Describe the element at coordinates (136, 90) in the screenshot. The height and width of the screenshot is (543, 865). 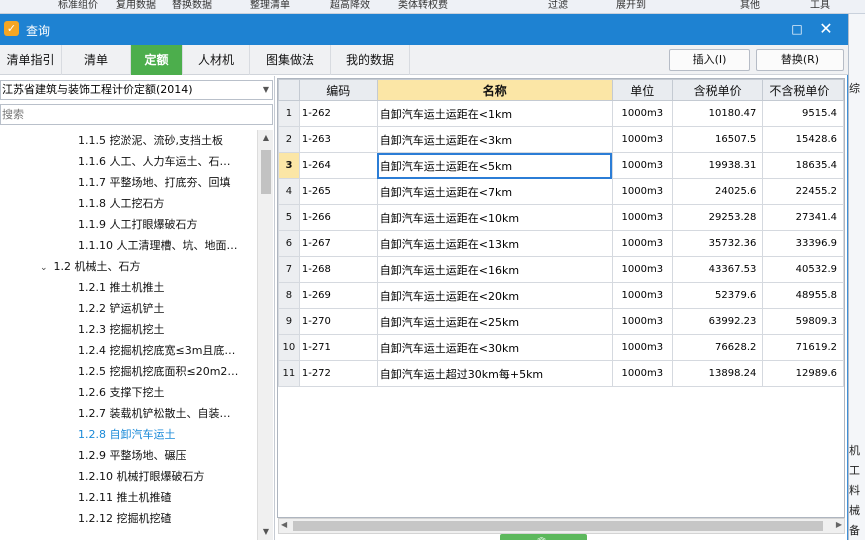
I see `quota-library-select: 江苏省建筑与装饰工程计价定额(2014) ▼` at that location.